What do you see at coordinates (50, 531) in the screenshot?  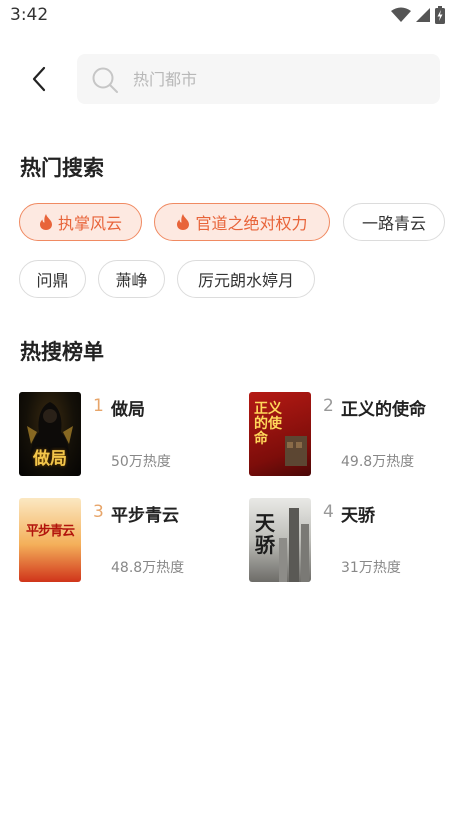 I see `cover-title: 平步青云` at bounding box center [50, 531].